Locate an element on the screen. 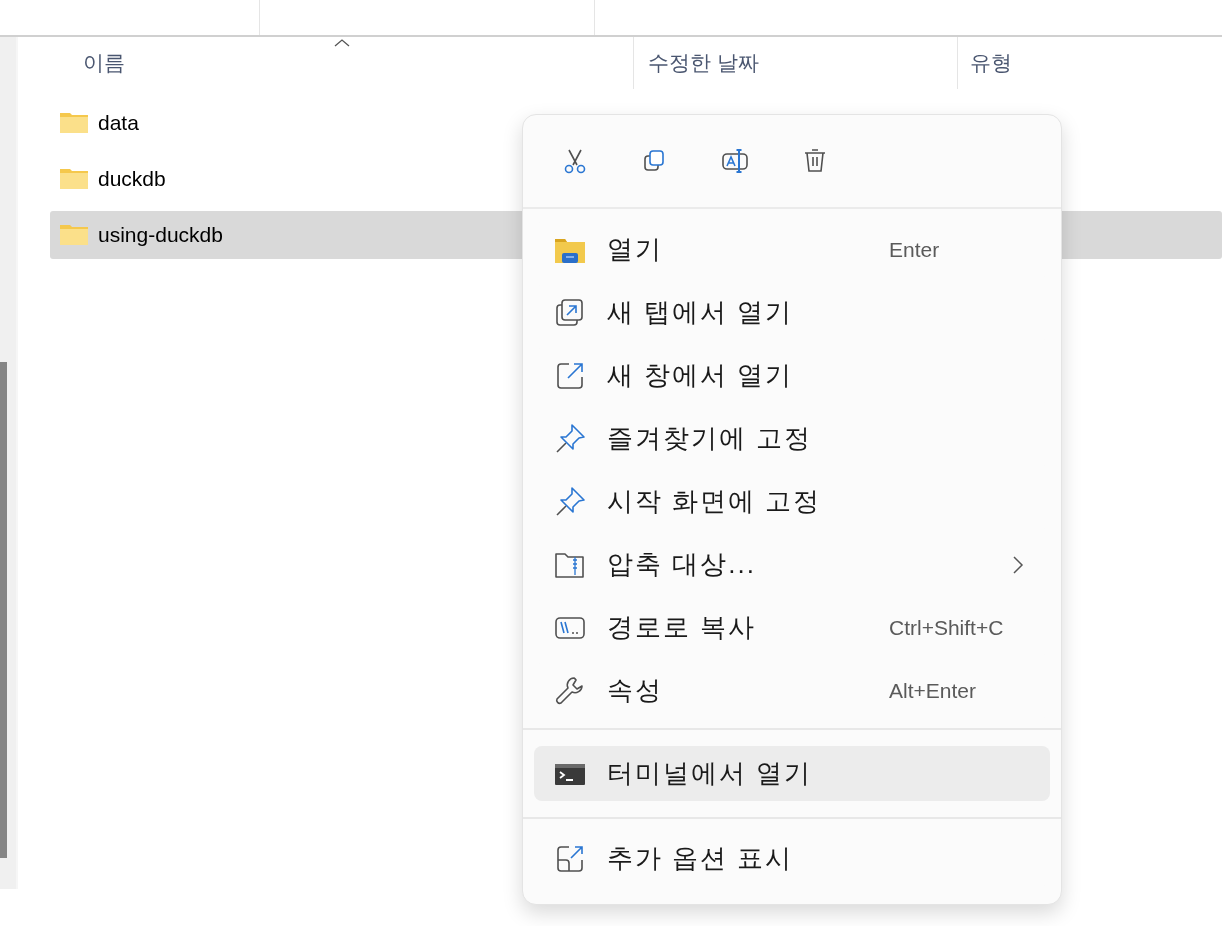  shortcut-text: Alt+Enter is located at coordinates (933, 690).